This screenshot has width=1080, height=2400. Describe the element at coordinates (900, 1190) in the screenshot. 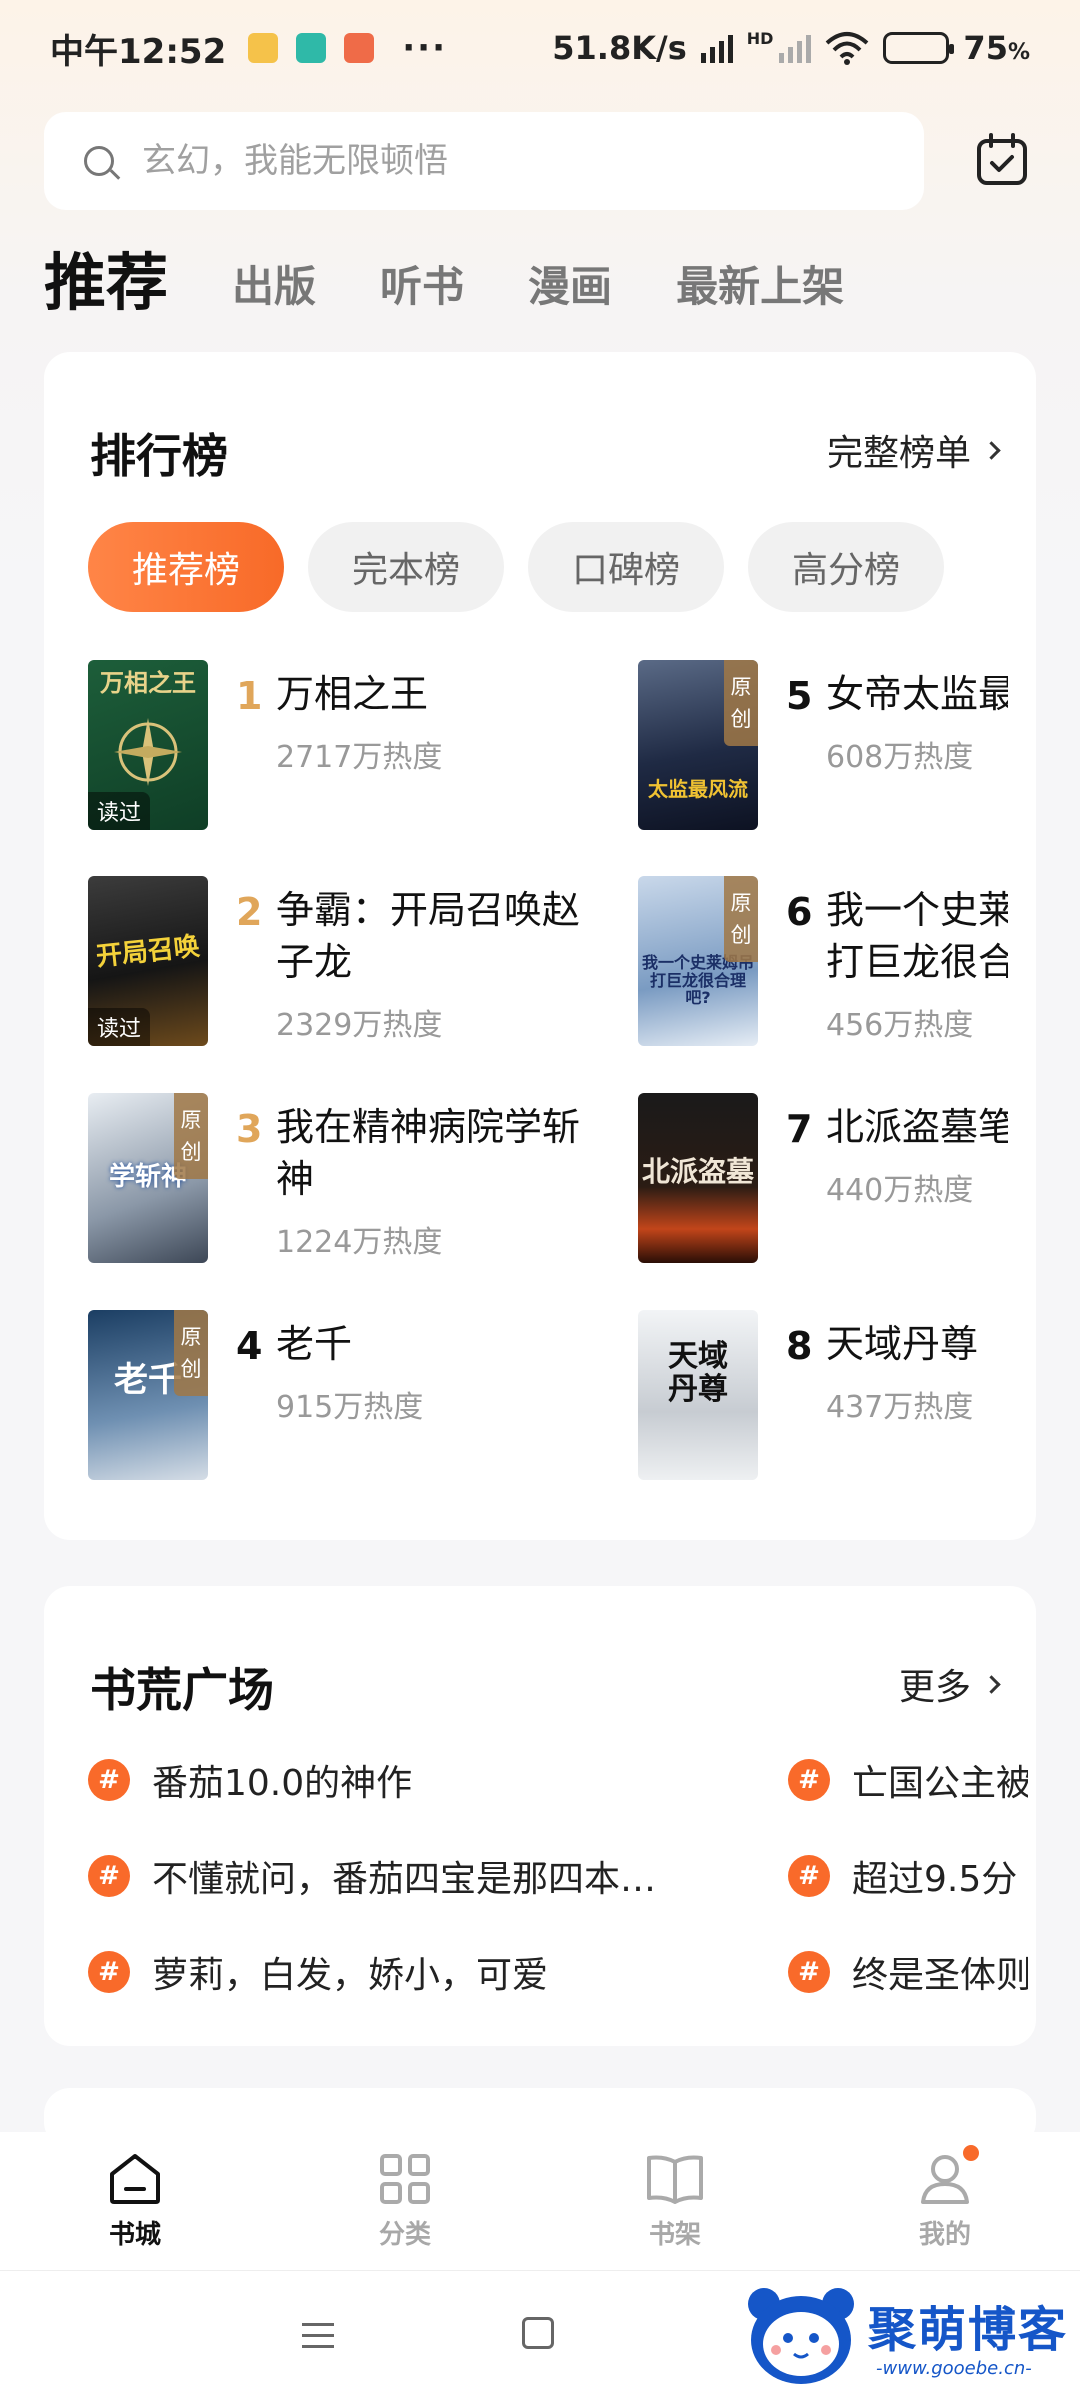

I see `book-heat: 440万热度` at that location.